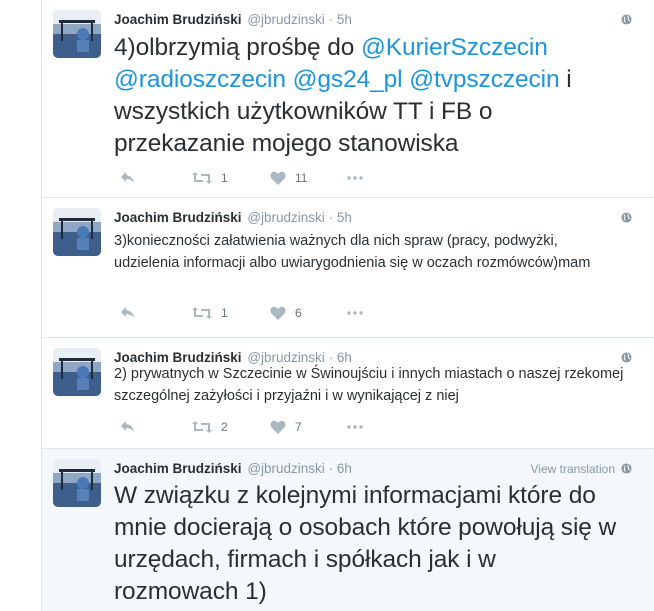 The image size is (654, 611). I want to click on like-count: 11, so click(301, 178).